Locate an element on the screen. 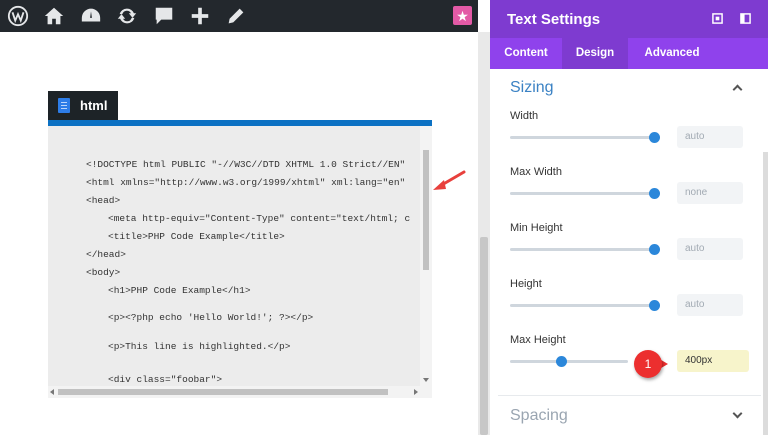 Image resolution: width=768 pixels, height=435 pixels. height-slider-track is located at coordinates (582, 305).